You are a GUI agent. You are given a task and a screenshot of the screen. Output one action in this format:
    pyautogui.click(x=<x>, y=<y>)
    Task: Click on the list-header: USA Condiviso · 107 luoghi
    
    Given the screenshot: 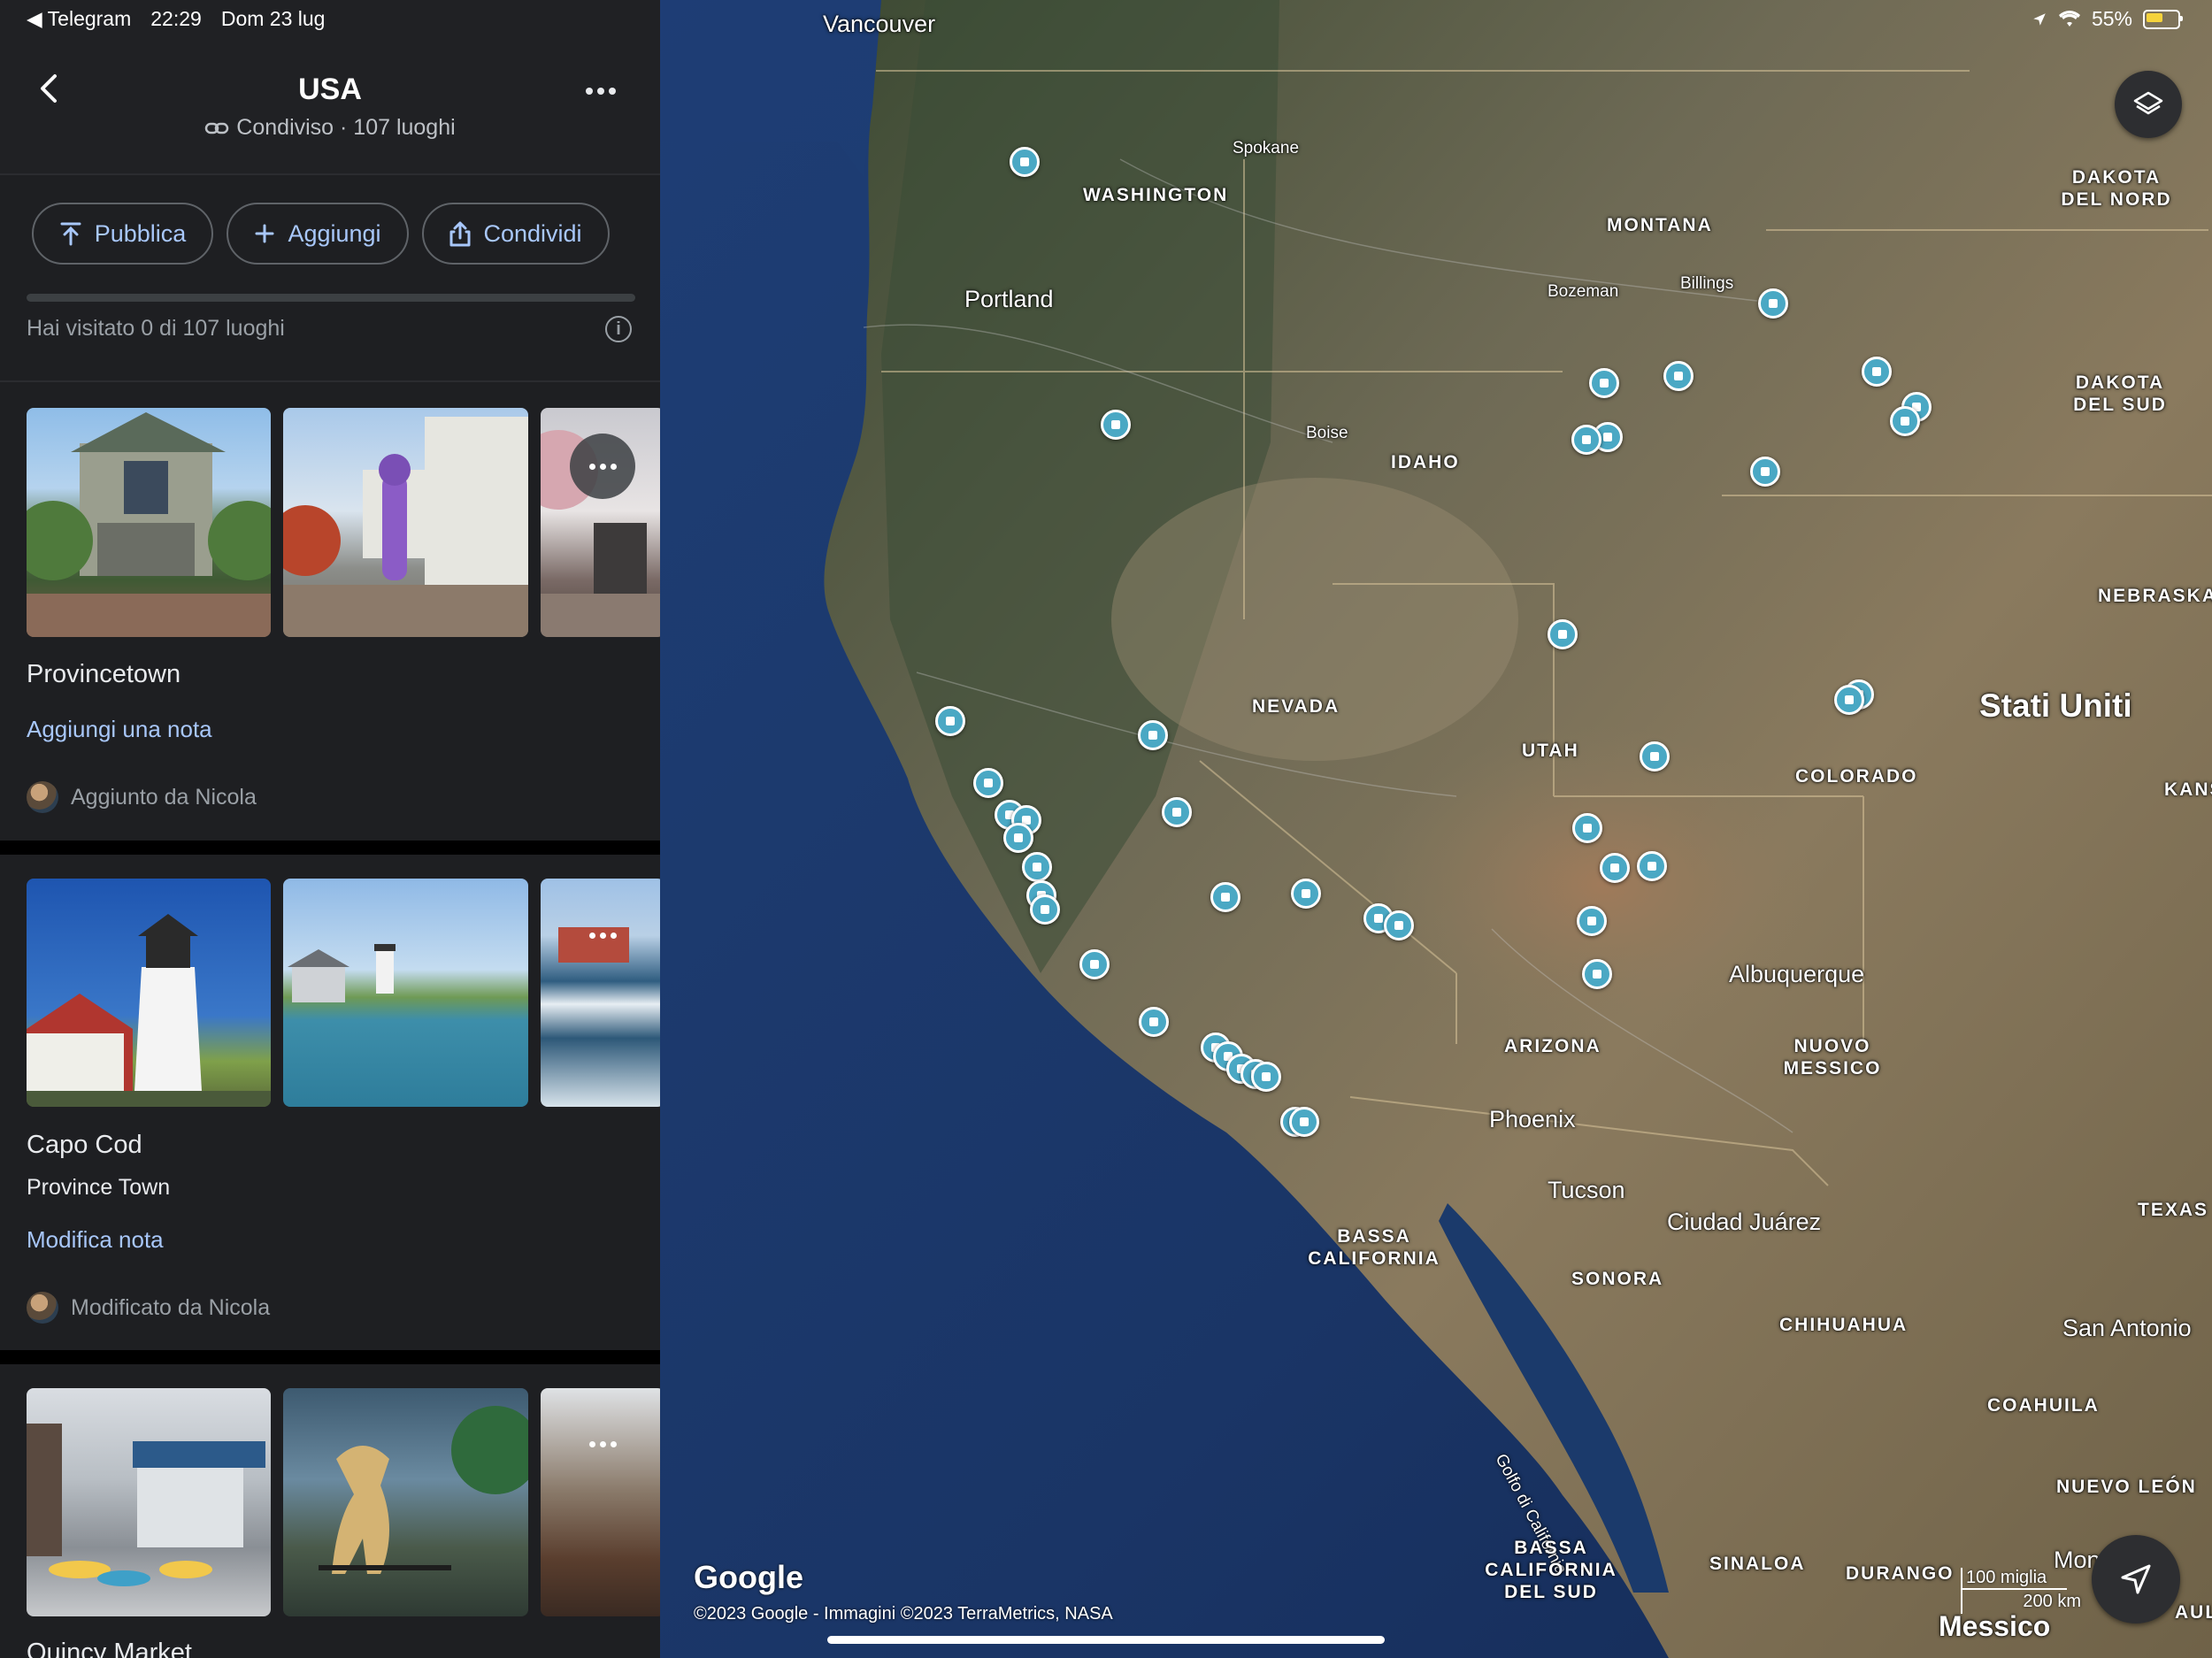 What is the action you would take?
    pyautogui.click(x=330, y=88)
    